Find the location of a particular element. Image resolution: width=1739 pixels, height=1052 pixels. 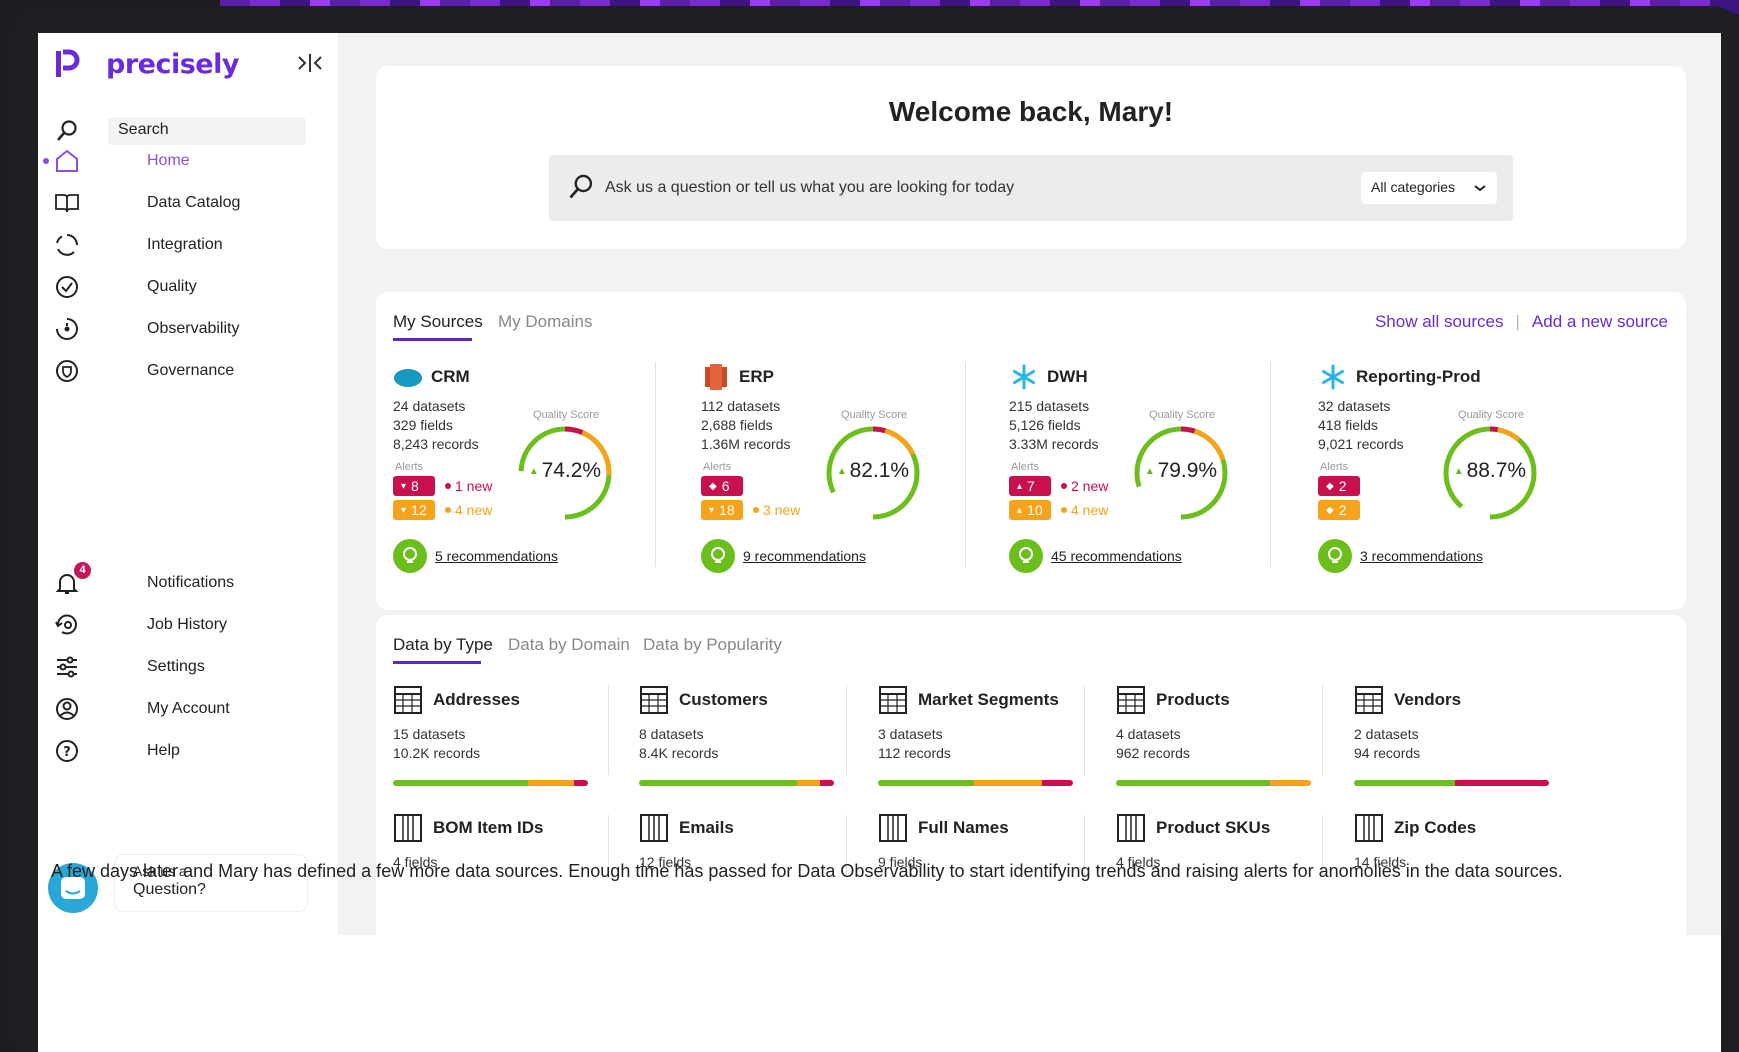

recommendations: 9 recommendations is located at coordinates (783, 556).